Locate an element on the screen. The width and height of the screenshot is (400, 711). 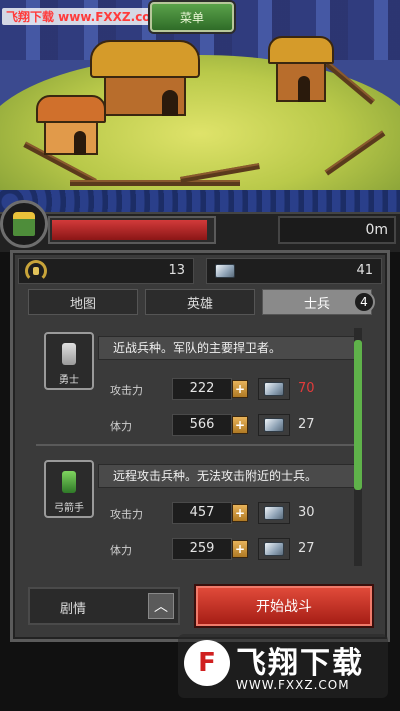
small-house is located at coordinates (71, 126).